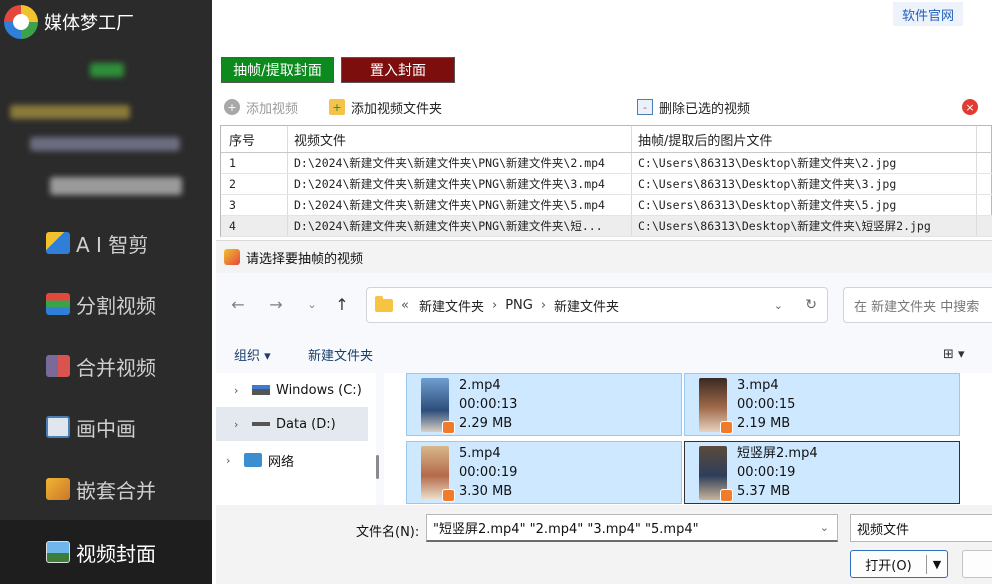 This screenshot has height=584, width=992. Describe the element at coordinates (384, 303) in the screenshot. I see `folder-icon` at that location.